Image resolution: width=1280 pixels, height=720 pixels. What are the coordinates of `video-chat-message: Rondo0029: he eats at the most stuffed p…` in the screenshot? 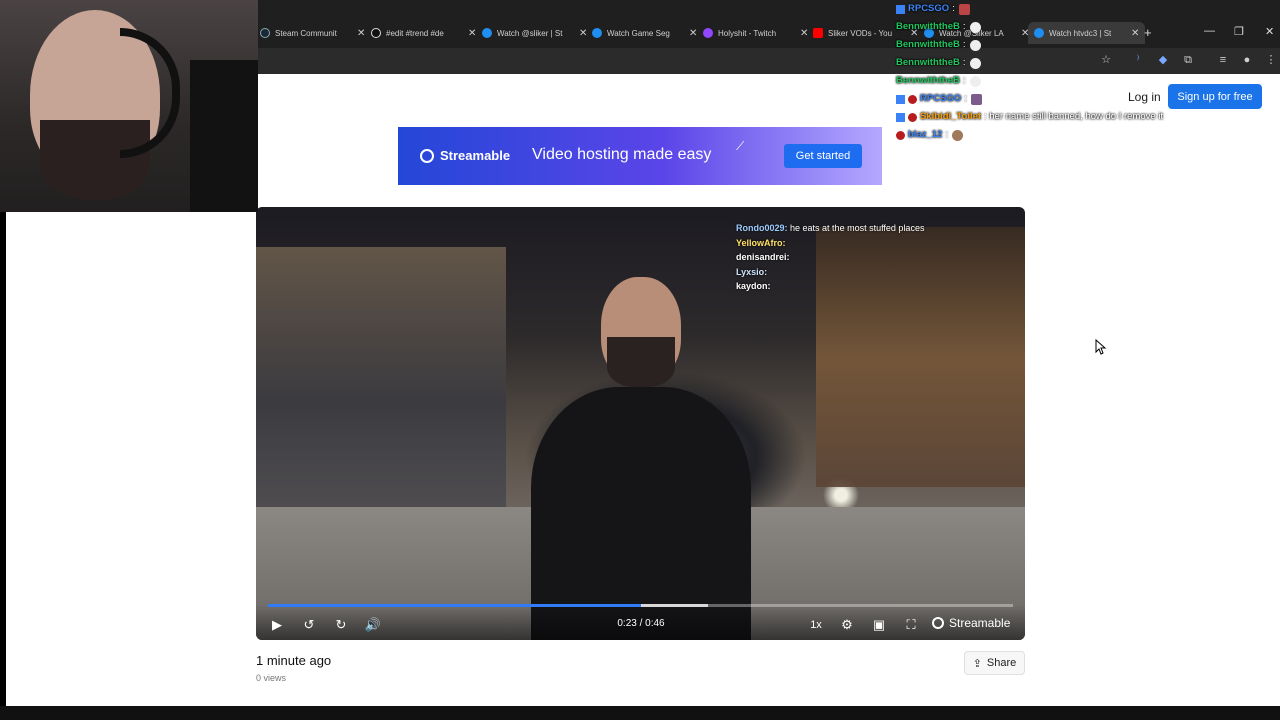 It's located at (830, 228).